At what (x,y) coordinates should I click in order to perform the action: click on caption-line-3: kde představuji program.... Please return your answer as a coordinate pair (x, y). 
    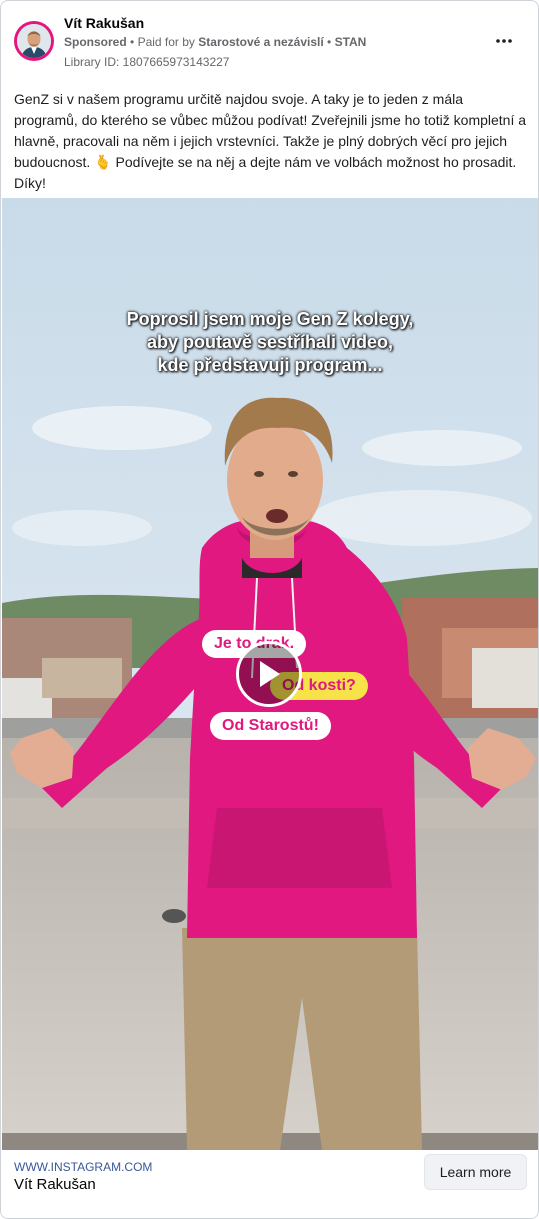
    Looking at the image, I should click on (270, 365).